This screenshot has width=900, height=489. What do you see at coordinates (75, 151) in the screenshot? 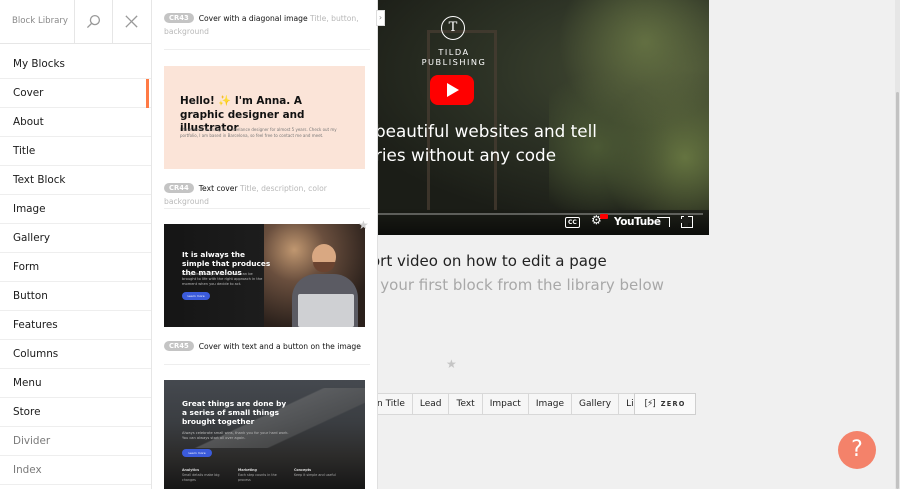
I see `sidebar-item-title: Title` at bounding box center [75, 151].